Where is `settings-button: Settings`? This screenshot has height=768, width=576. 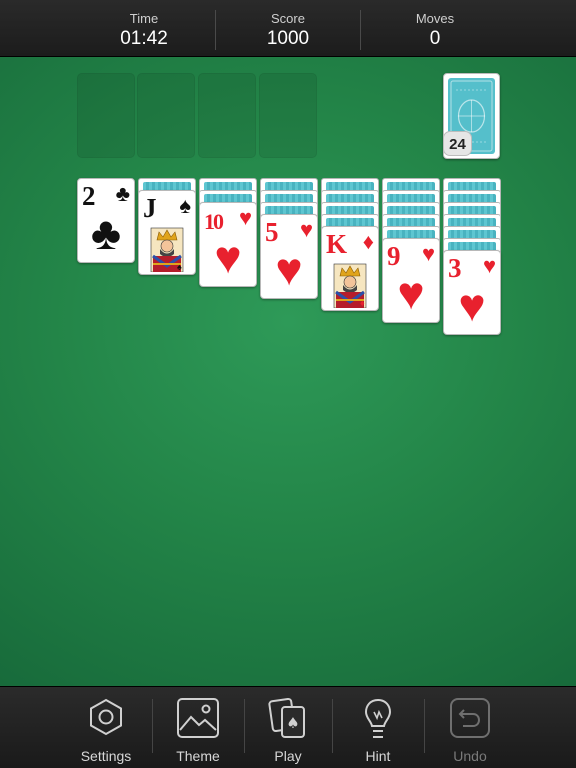
settings-button: Settings is located at coordinates (106, 727).